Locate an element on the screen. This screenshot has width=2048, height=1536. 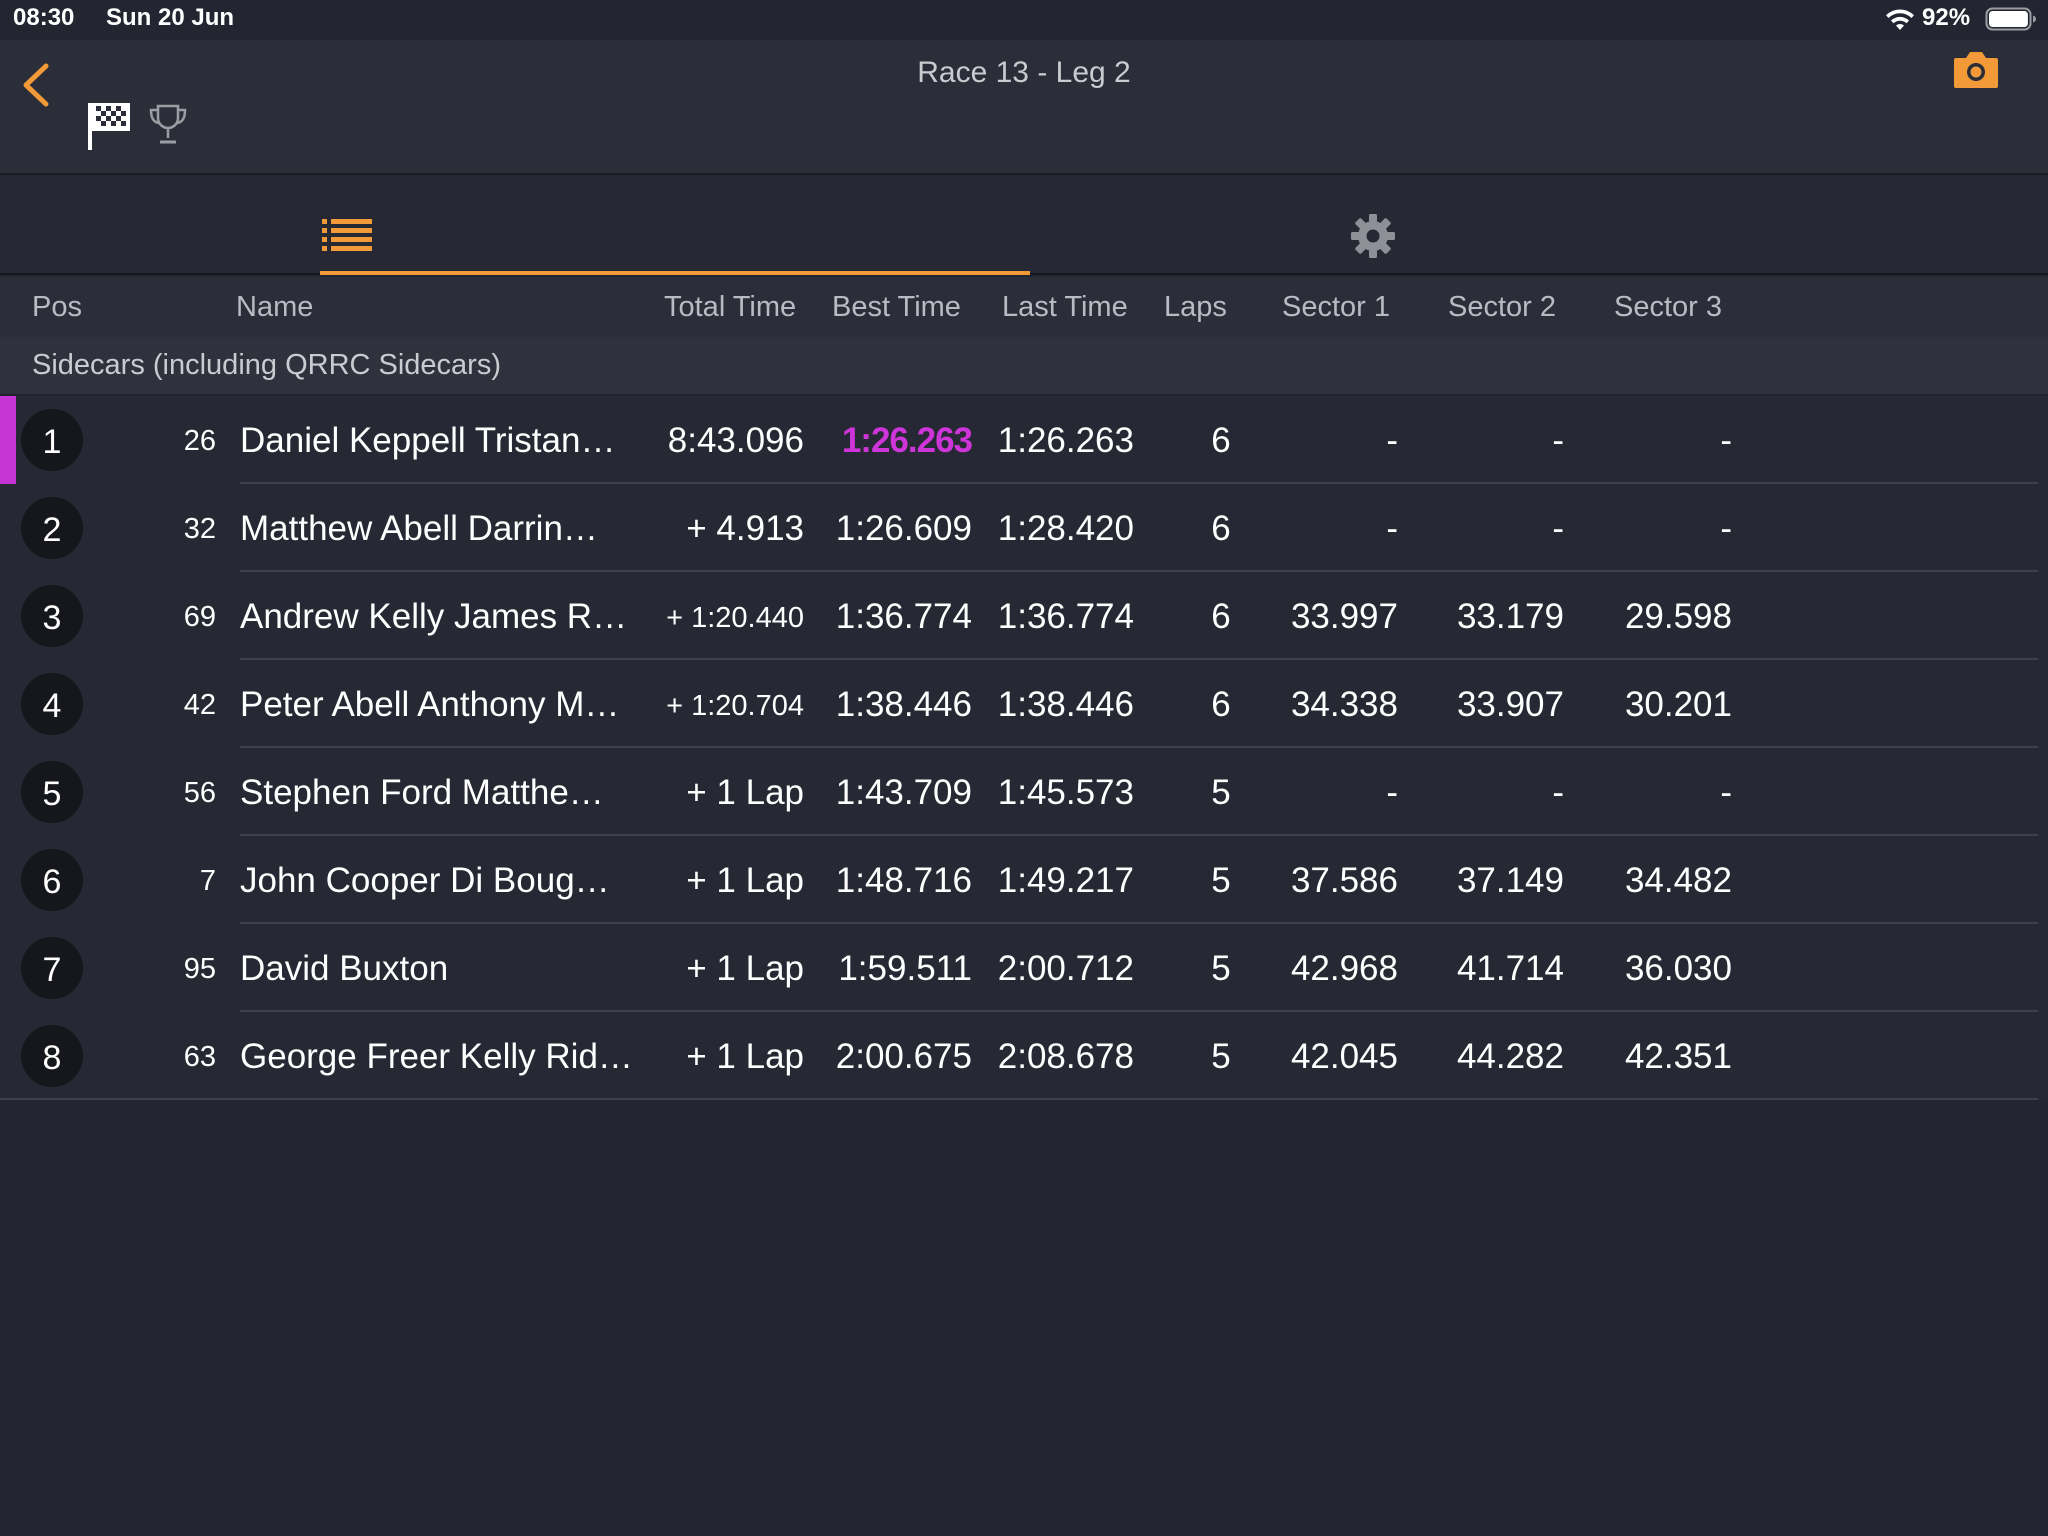
tab-settings is located at coordinates (1380, 226).